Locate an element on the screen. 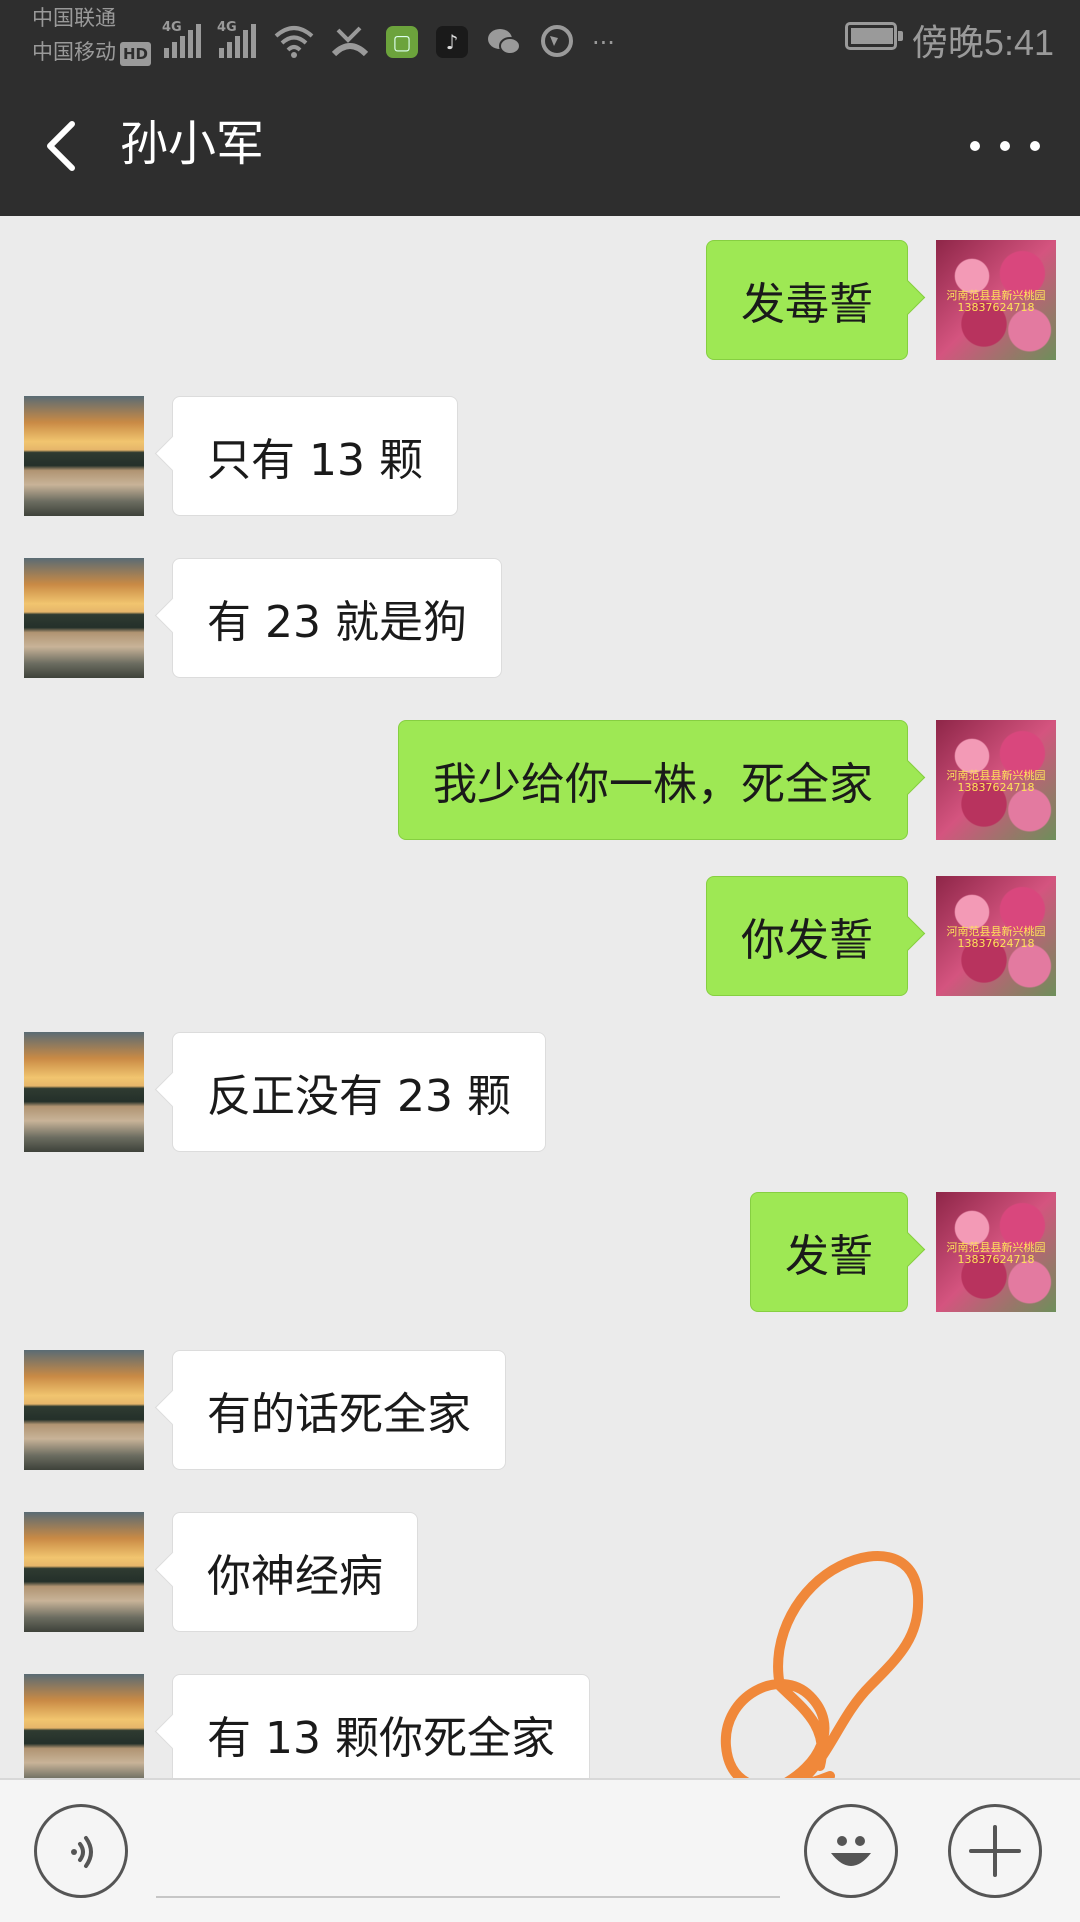 The image size is (1080, 1922). message-bubble-incoming: 有 23 就是狗 is located at coordinates (337, 618).